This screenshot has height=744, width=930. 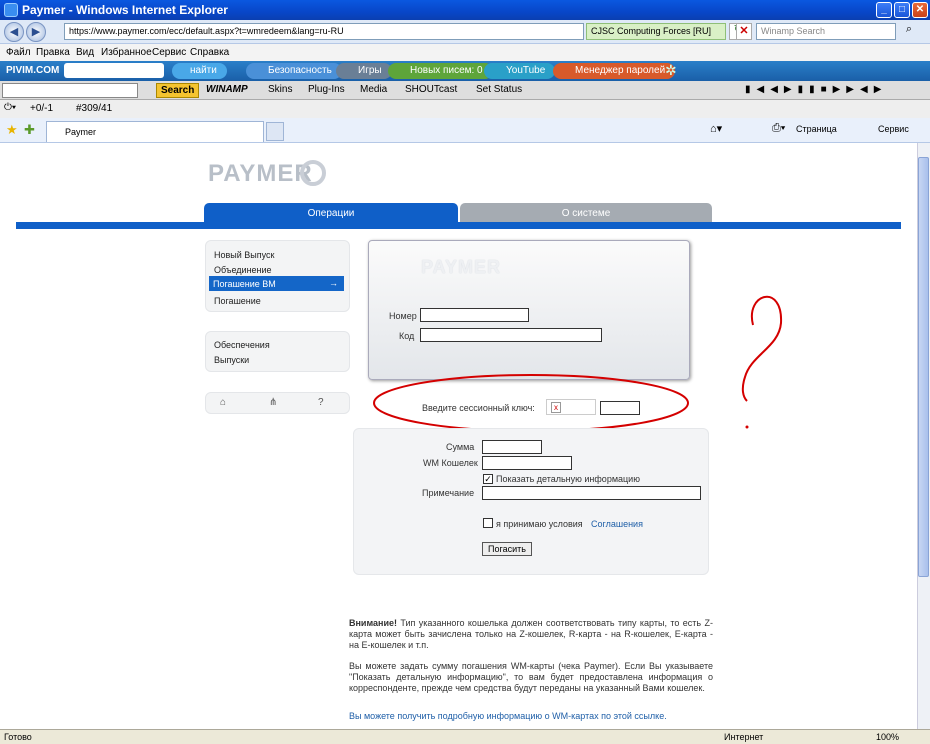 I want to click on card-code-input, so click(x=511, y=335).